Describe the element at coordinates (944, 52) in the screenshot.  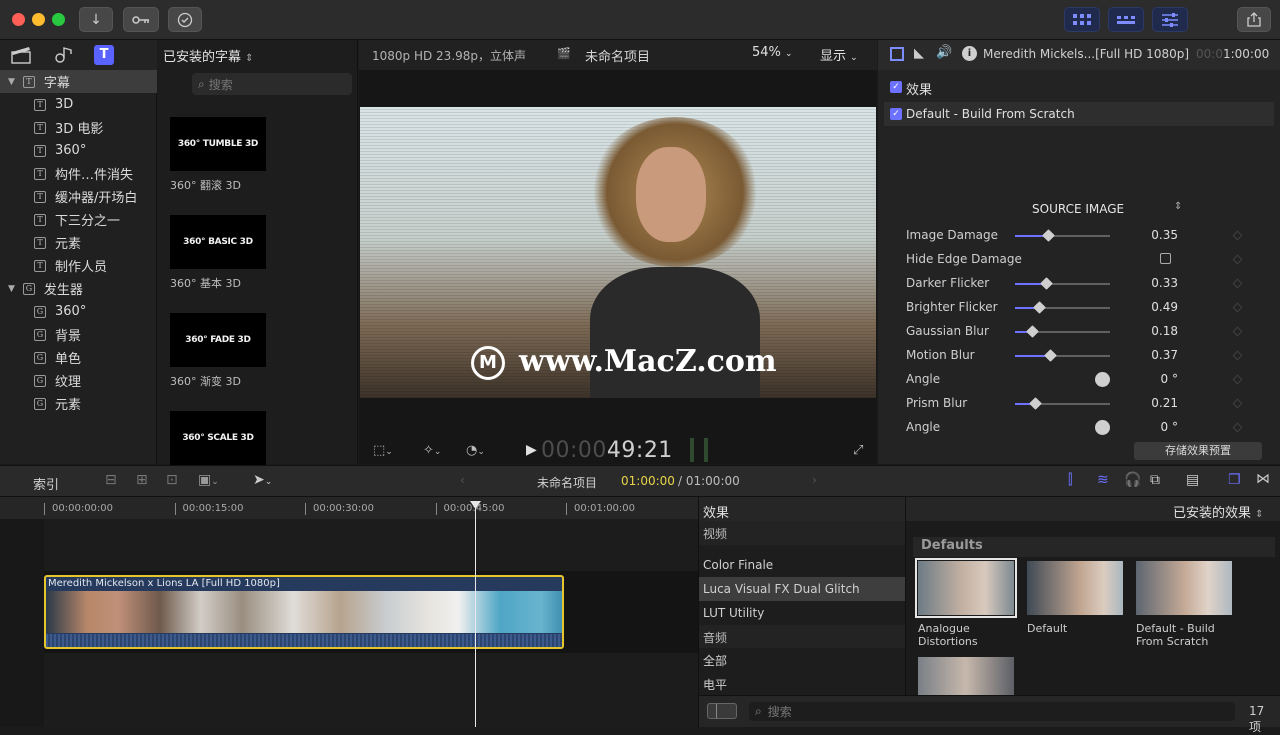
I see `audio-inspector-icon: 🔊` at that location.